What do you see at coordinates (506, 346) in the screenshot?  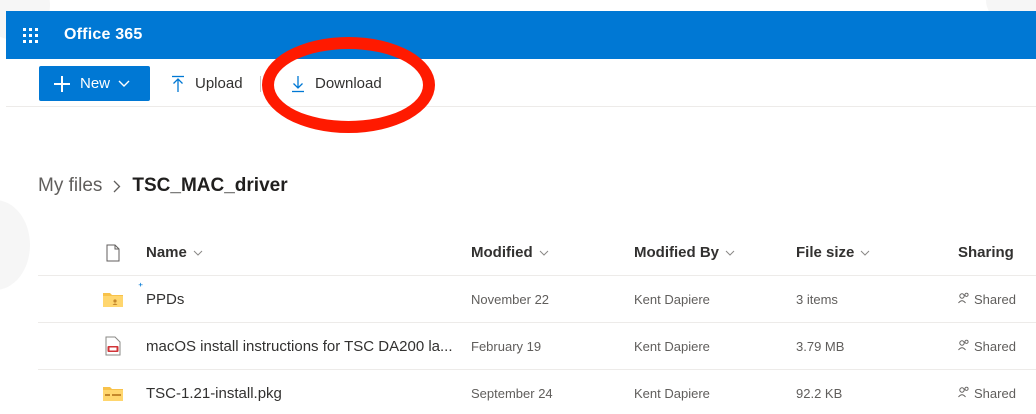 I see `file-modified: February 19` at bounding box center [506, 346].